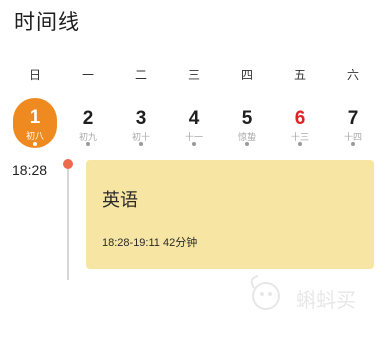 The width and height of the screenshot is (392, 337). Describe the element at coordinates (30, 170) in the screenshot. I see `timeline-time-label: 18:28` at that location.